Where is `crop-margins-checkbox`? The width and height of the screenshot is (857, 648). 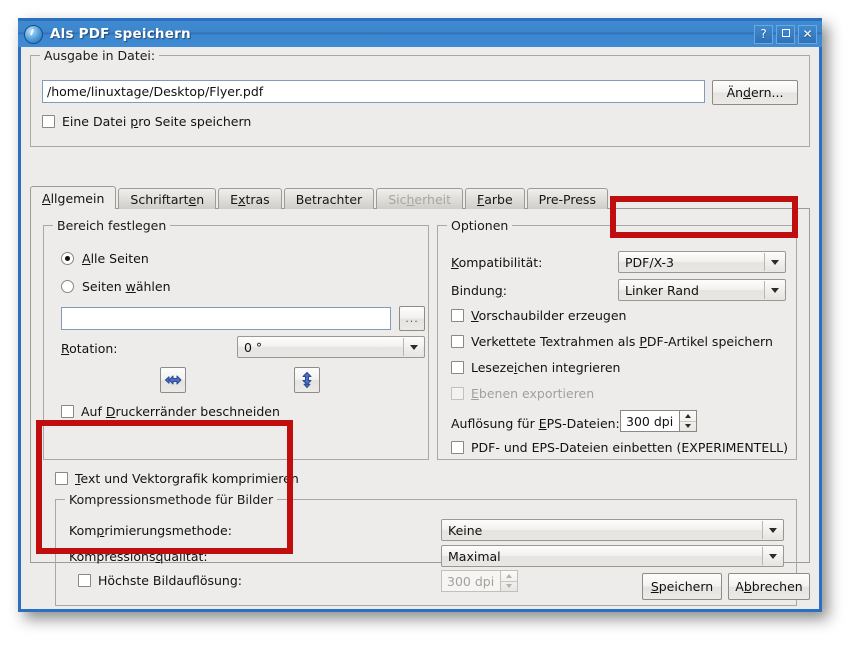 crop-margins-checkbox is located at coordinates (67, 411).